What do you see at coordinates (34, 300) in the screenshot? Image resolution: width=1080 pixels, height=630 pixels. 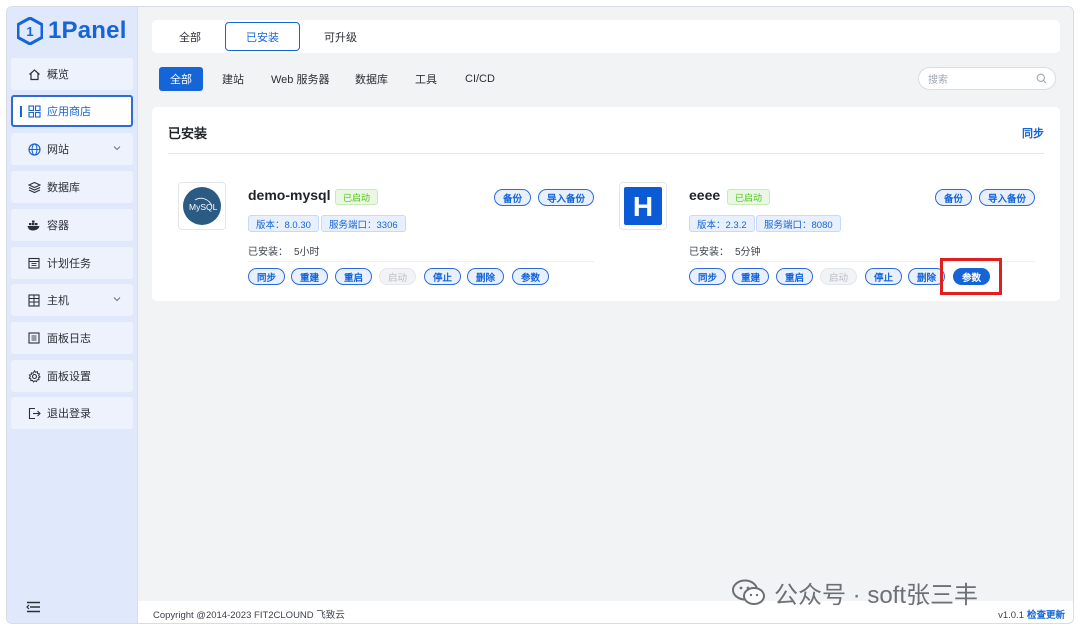 I see `host-icon` at bounding box center [34, 300].